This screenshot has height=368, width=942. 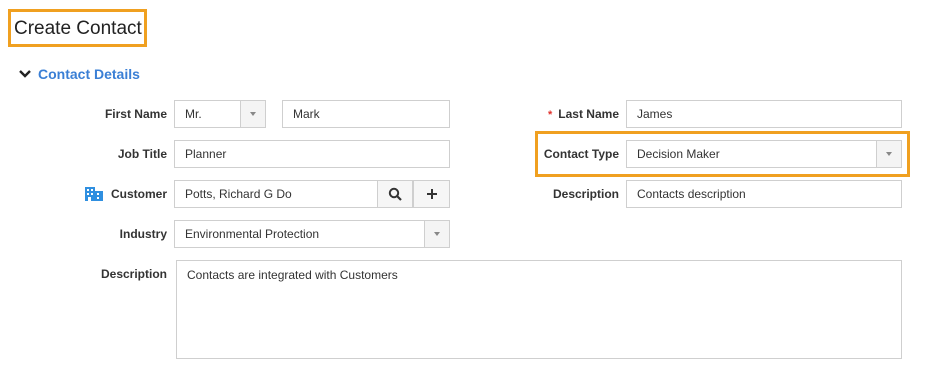 What do you see at coordinates (25, 74) in the screenshot?
I see `chevron-down-icon` at bounding box center [25, 74].